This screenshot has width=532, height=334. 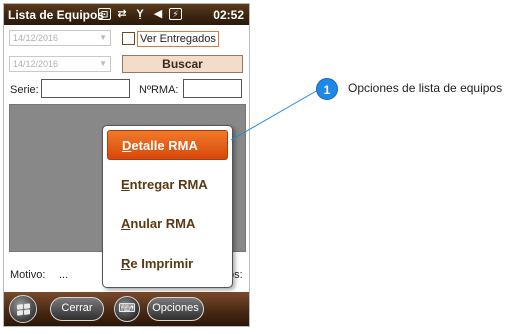 I want to click on nrma-label: NºRMA:, so click(x=159, y=90).